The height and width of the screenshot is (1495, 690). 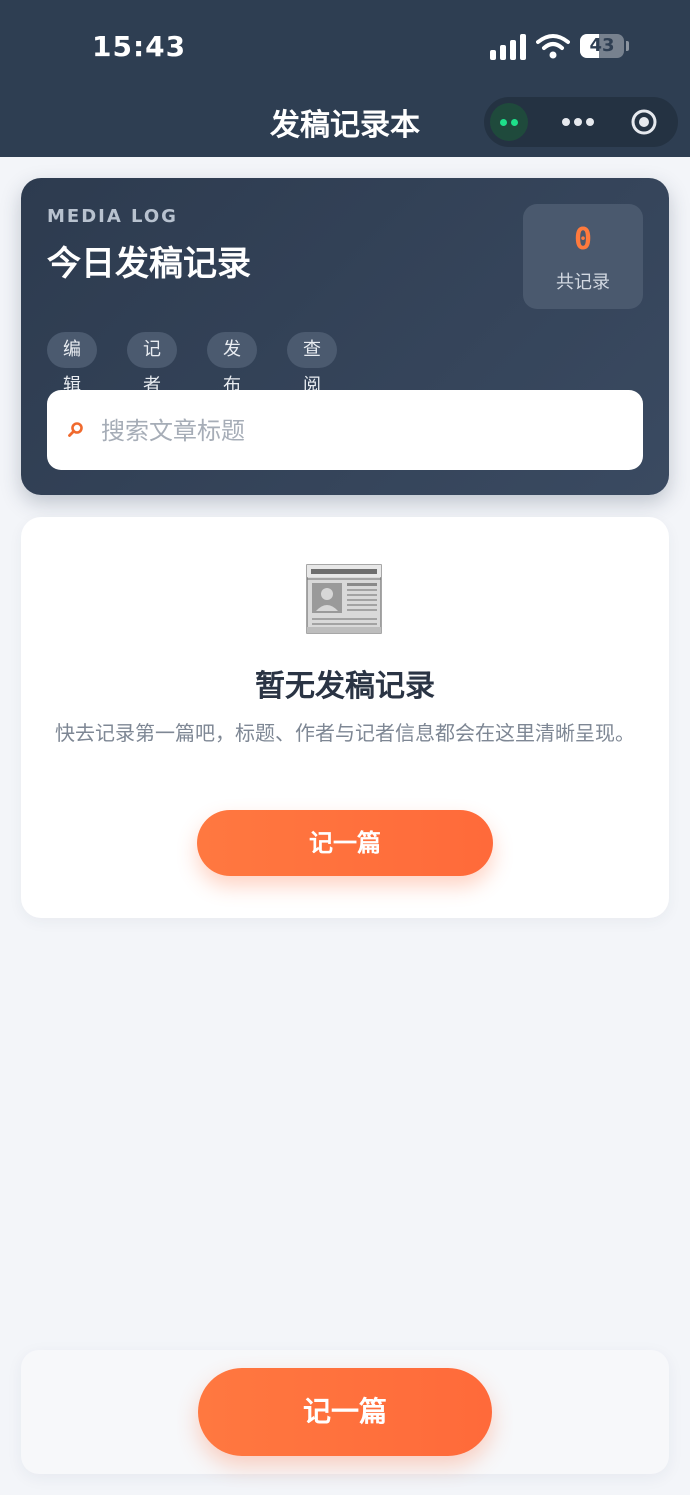 I want to click on battery-icon: 43, so click(x=602, y=46).